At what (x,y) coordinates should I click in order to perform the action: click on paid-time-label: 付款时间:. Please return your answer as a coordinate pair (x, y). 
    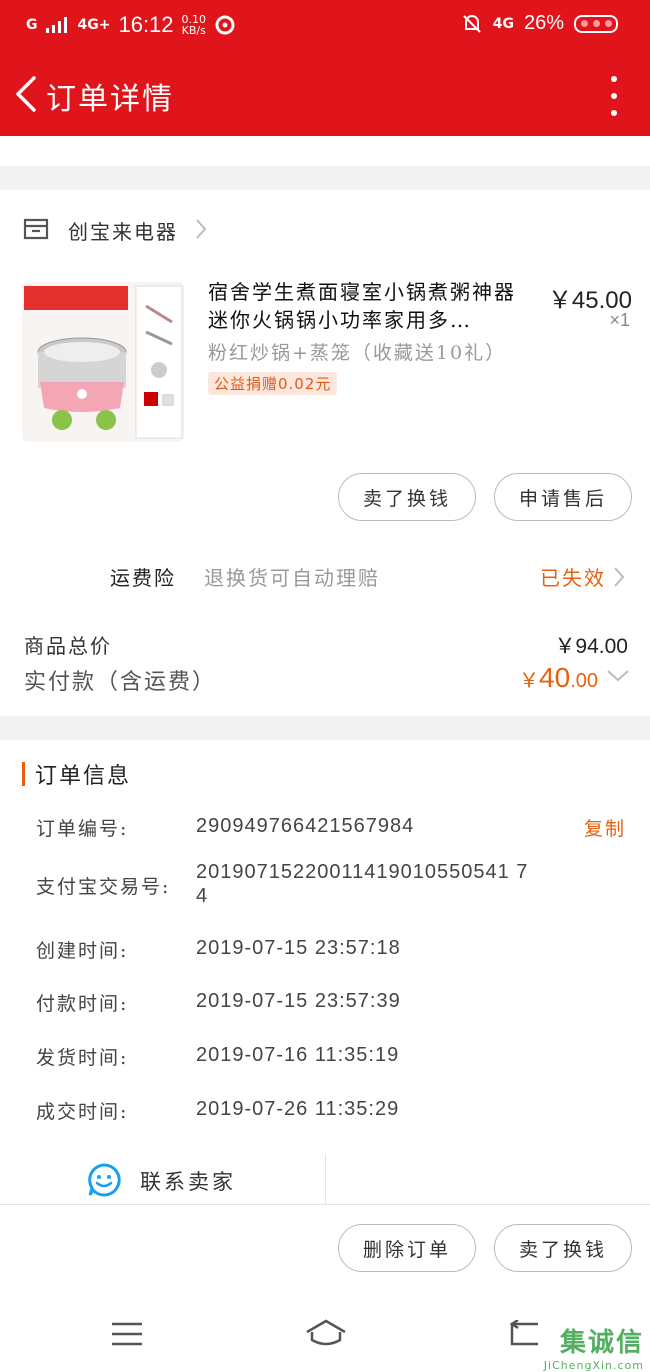
    Looking at the image, I should click on (82, 1004).